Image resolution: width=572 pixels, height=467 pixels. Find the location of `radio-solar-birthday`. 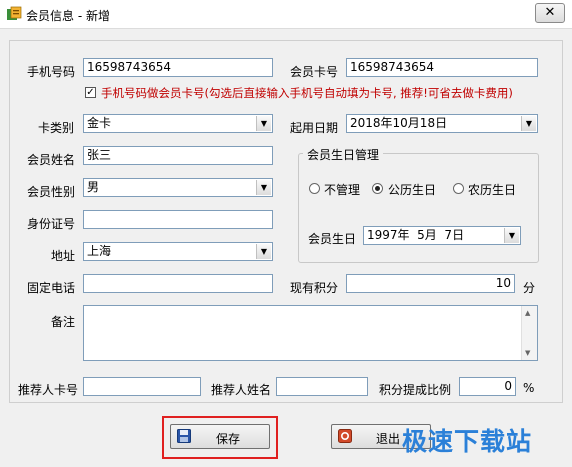

radio-solar-birthday is located at coordinates (377, 188).